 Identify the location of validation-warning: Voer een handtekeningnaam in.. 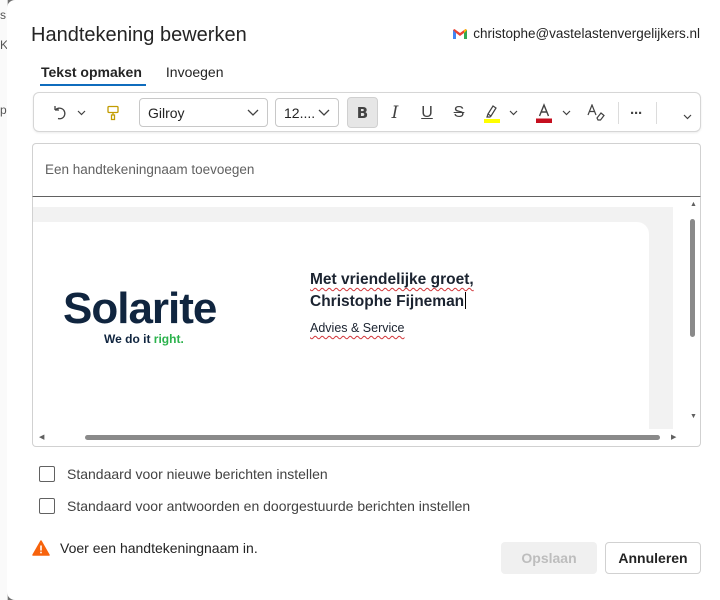
(145, 548).